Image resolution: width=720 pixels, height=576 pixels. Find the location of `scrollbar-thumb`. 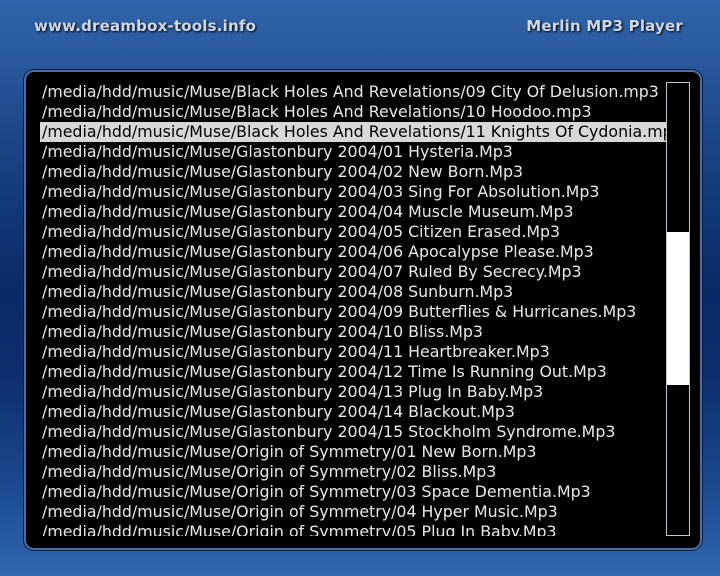

scrollbar-thumb is located at coordinates (678, 308).